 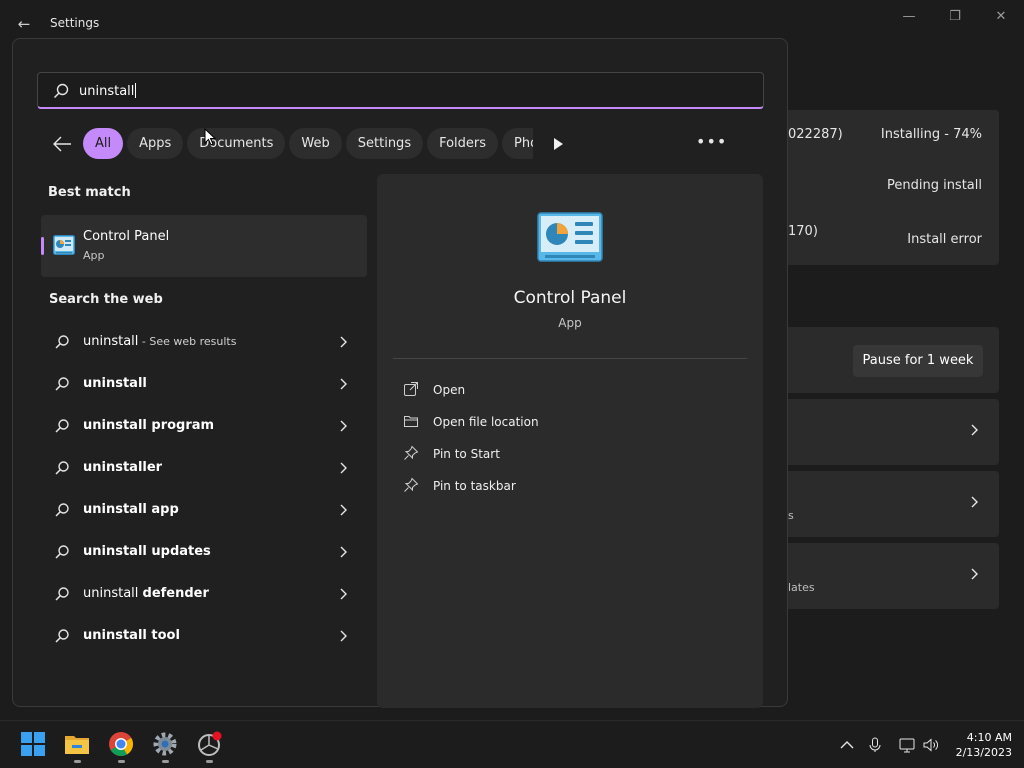 What do you see at coordinates (570, 323) in the screenshot?
I see `preview-type: App` at bounding box center [570, 323].